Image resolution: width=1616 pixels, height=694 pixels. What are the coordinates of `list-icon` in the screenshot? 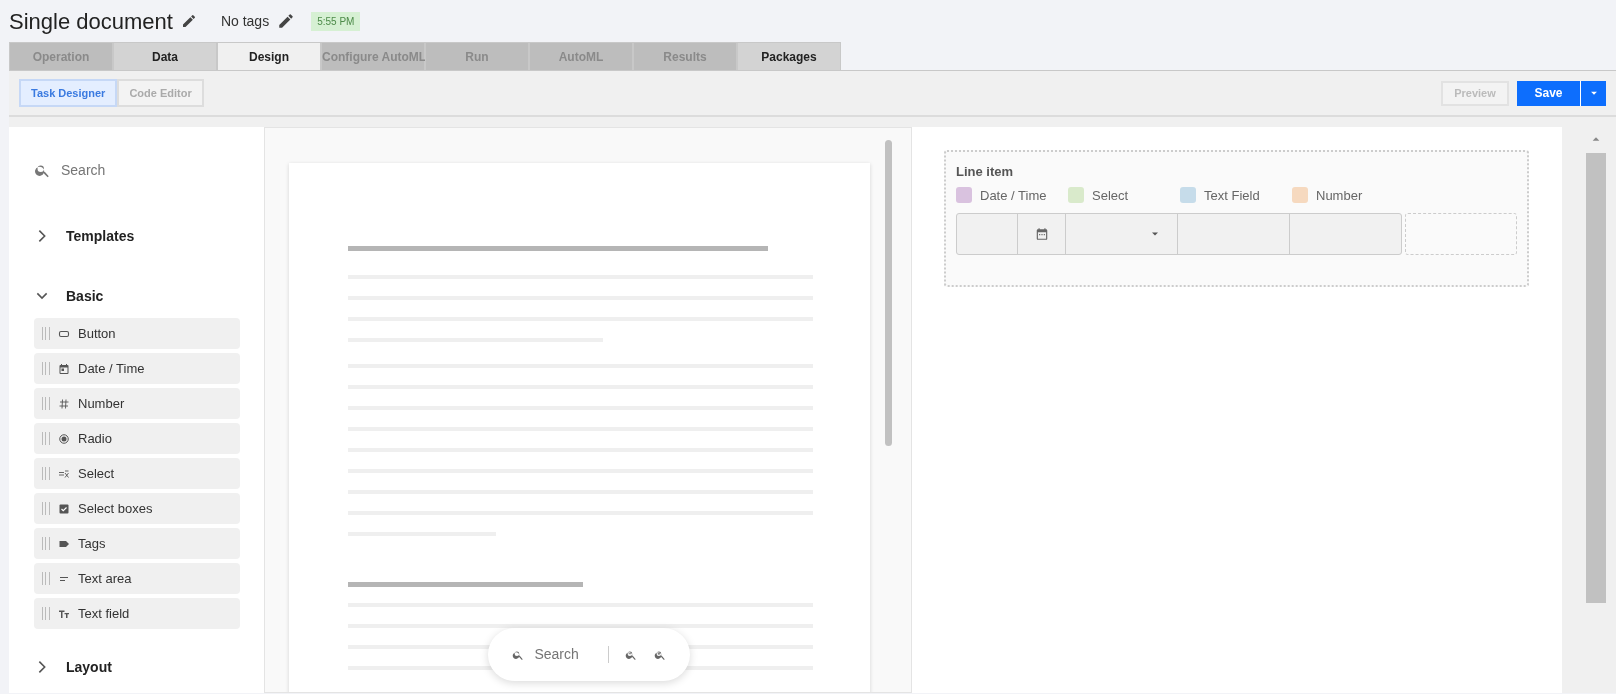 It's located at (64, 473).